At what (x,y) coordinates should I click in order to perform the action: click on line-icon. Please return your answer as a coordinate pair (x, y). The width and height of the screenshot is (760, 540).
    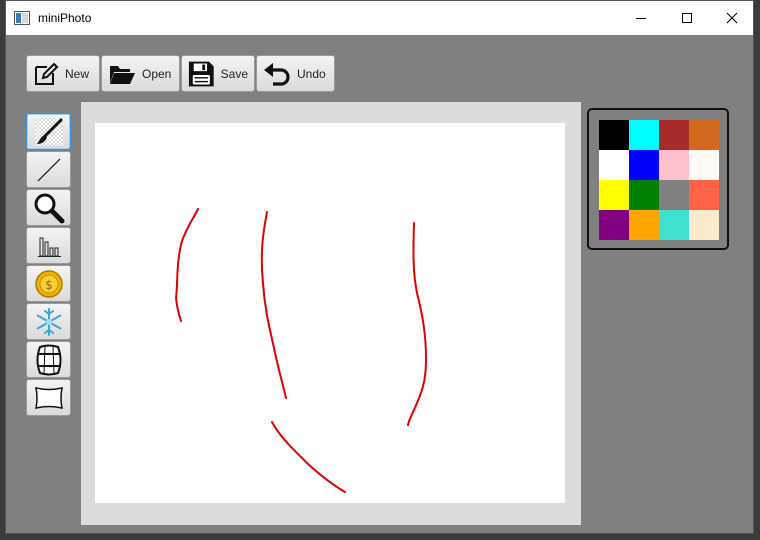
    Looking at the image, I should click on (48, 169).